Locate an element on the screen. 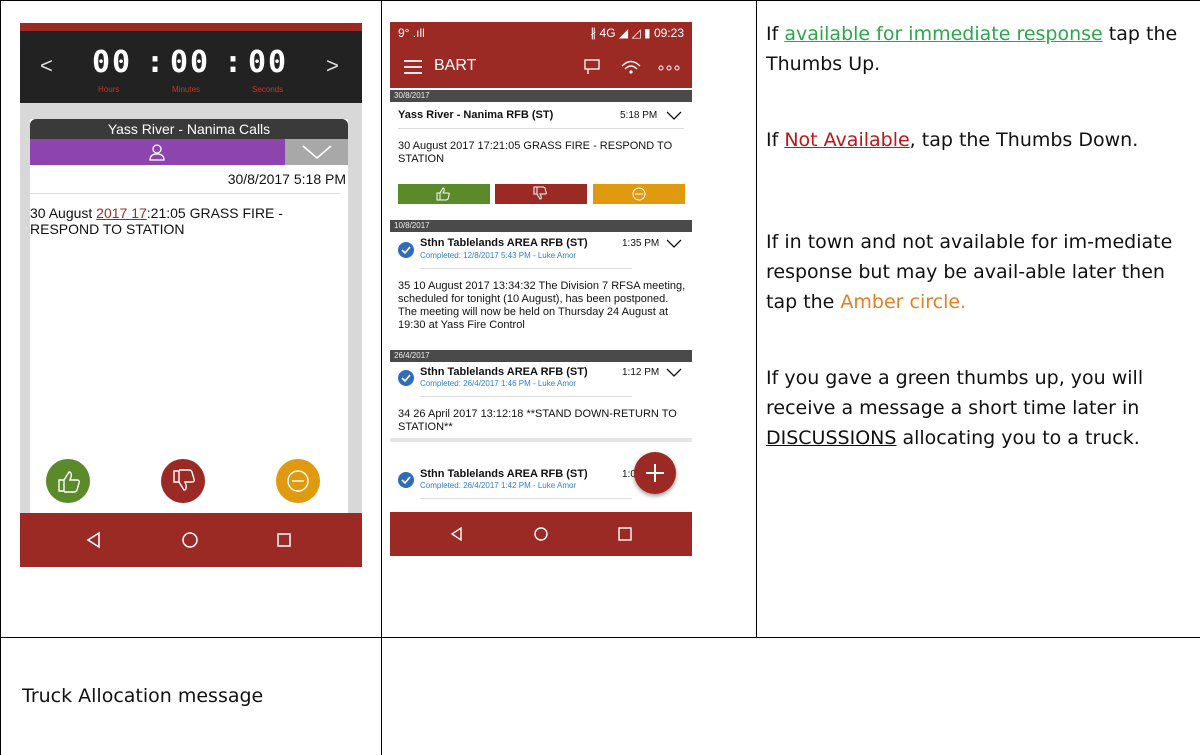  available-link: available for immediate response is located at coordinates (943, 34).